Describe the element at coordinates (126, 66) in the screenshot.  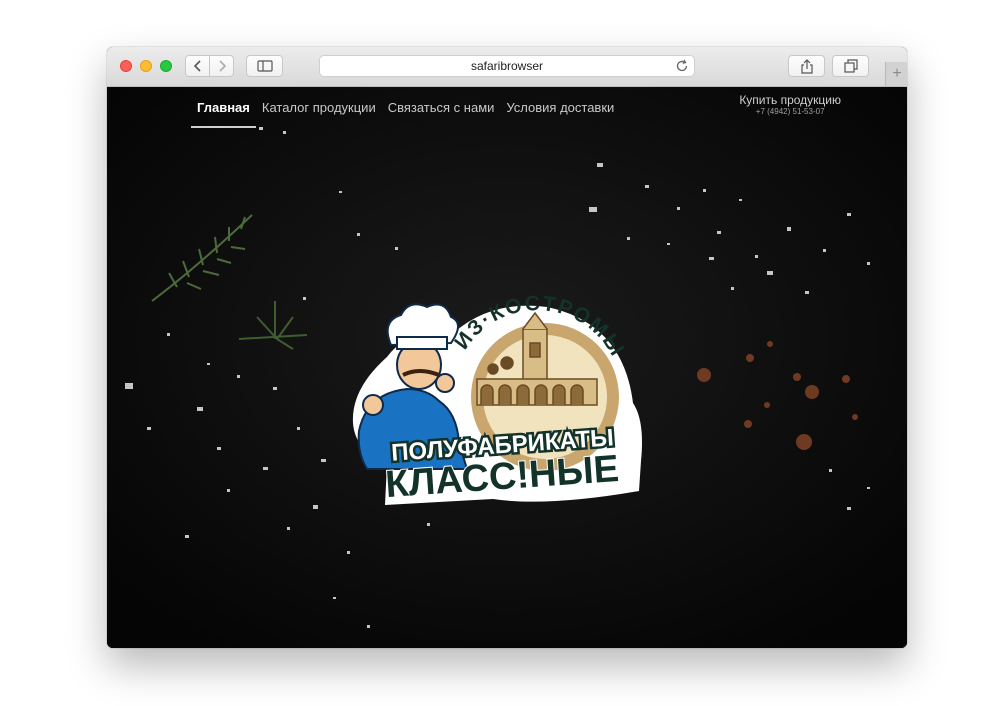
I see `close-window-button` at that location.